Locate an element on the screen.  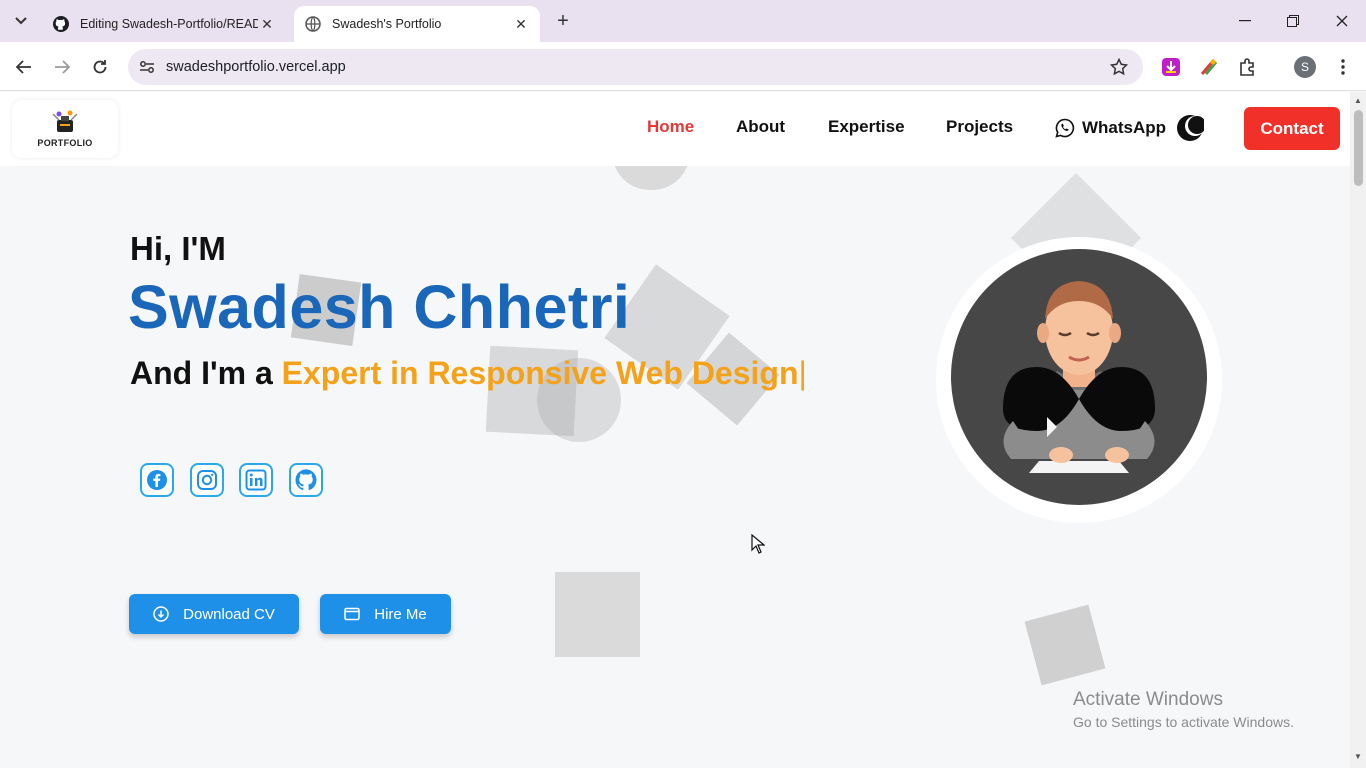
arrow-right-icon is located at coordinates (62, 67).